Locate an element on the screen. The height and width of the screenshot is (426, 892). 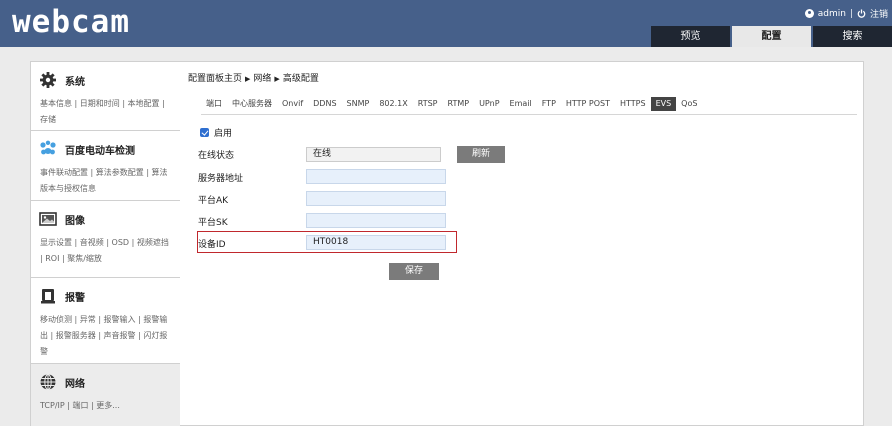
platform-ak-label: 平台AK is located at coordinates (213, 201).